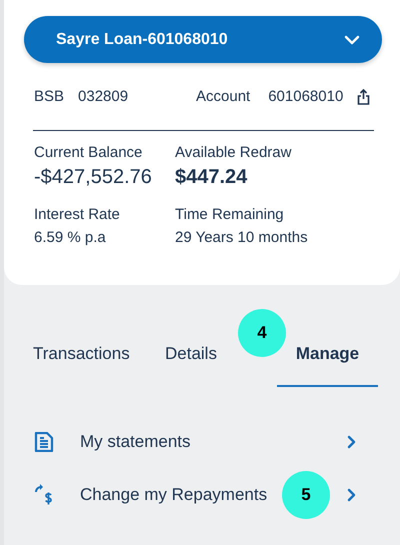 The width and height of the screenshot is (400, 545). What do you see at coordinates (77, 215) in the screenshot?
I see `balance-label: Interest Rate` at bounding box center [77, 215].